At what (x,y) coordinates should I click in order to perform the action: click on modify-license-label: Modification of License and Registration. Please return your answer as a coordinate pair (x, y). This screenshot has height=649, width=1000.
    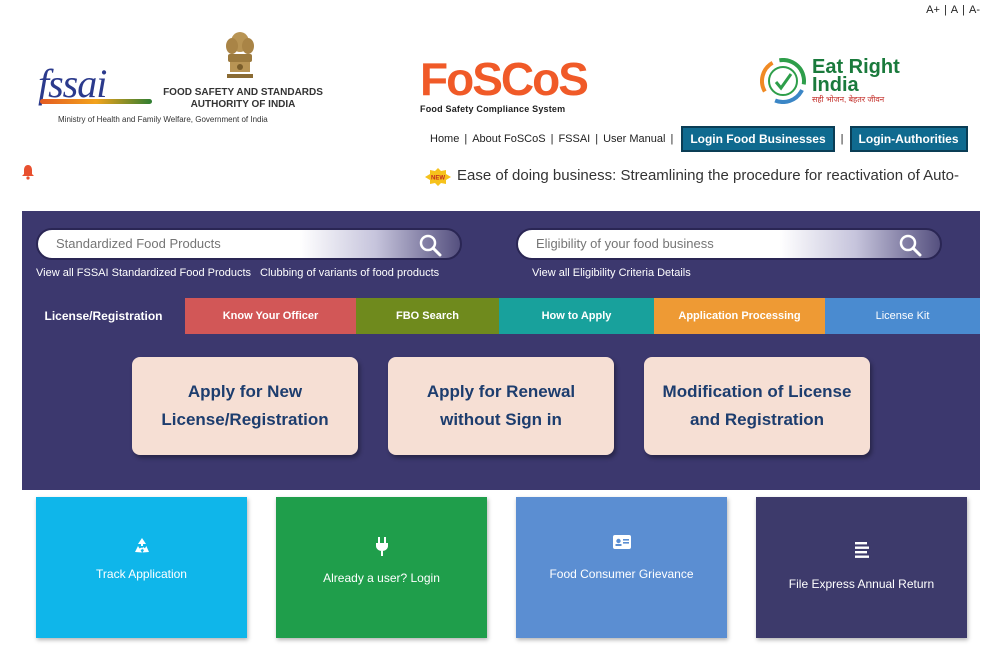
    Looking at the image, I should click on (757, 406).